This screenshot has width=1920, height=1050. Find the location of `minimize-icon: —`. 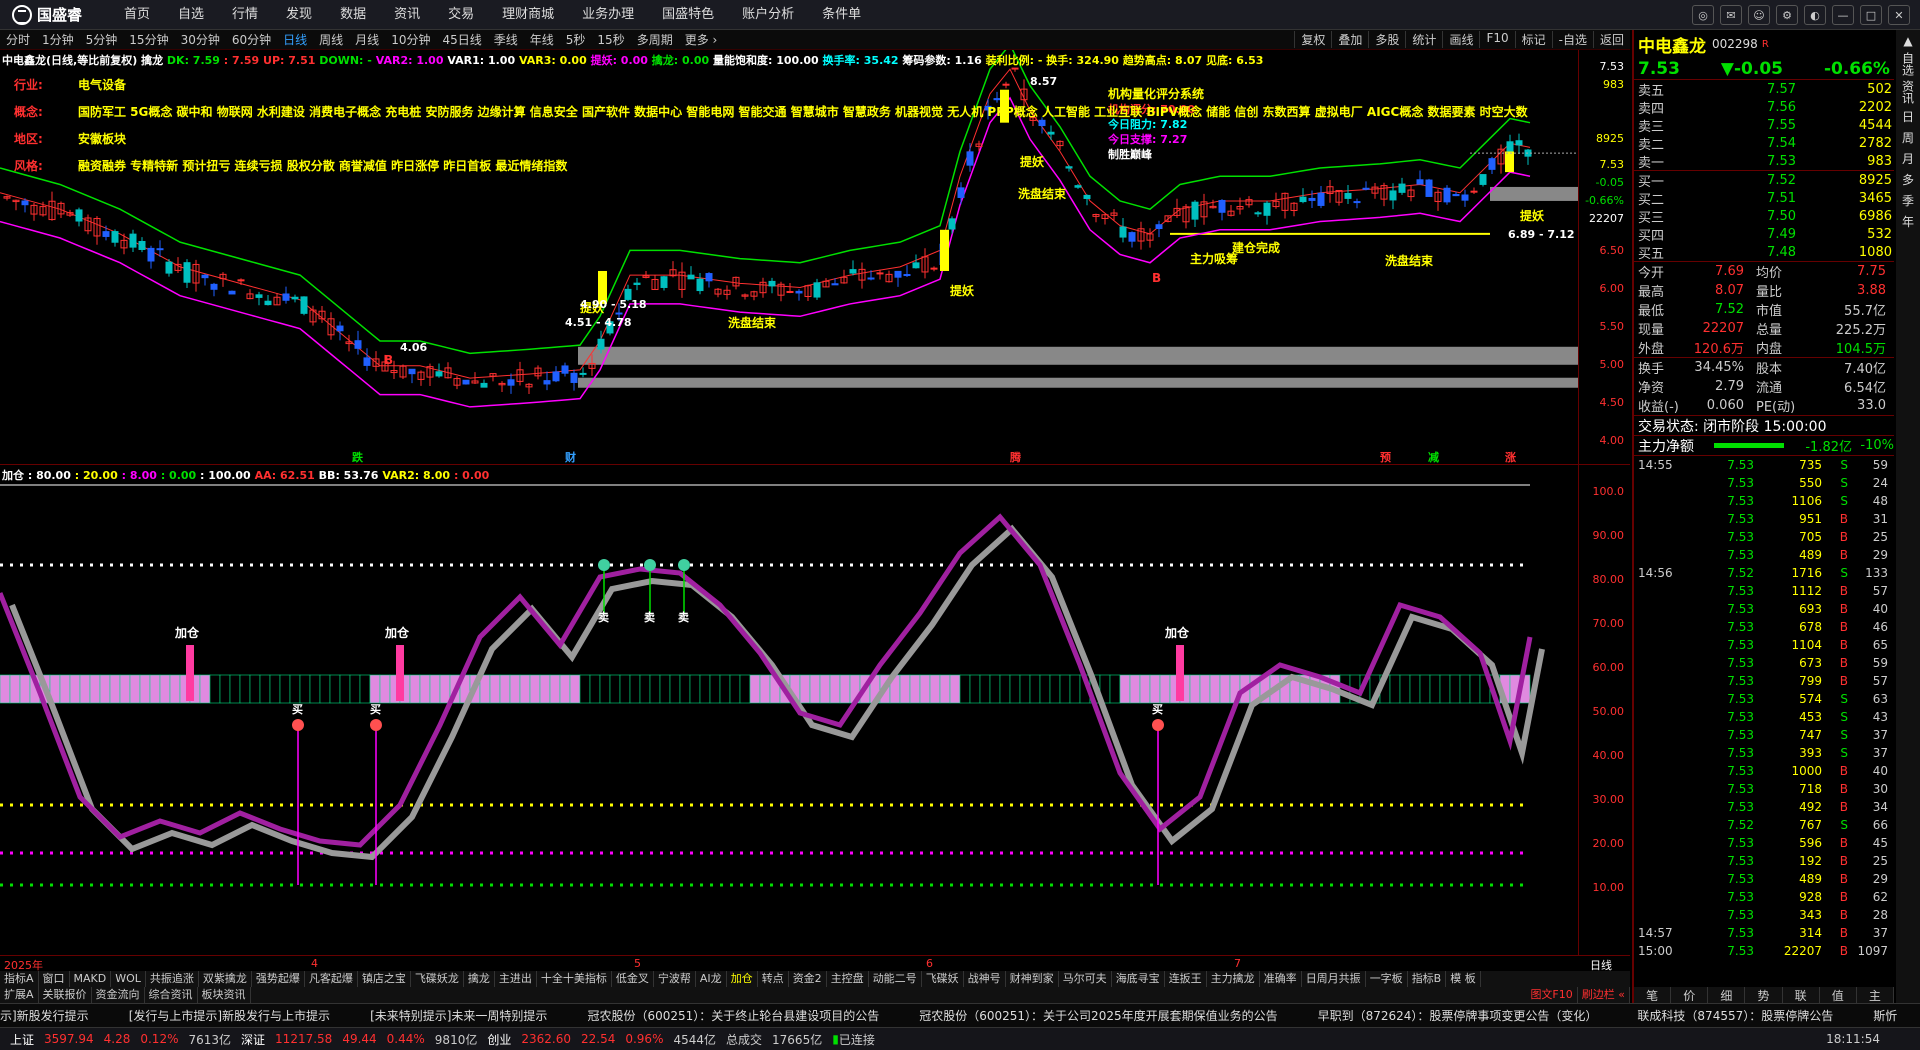

minimize-icon: — is located at coordinates (1843, 15).